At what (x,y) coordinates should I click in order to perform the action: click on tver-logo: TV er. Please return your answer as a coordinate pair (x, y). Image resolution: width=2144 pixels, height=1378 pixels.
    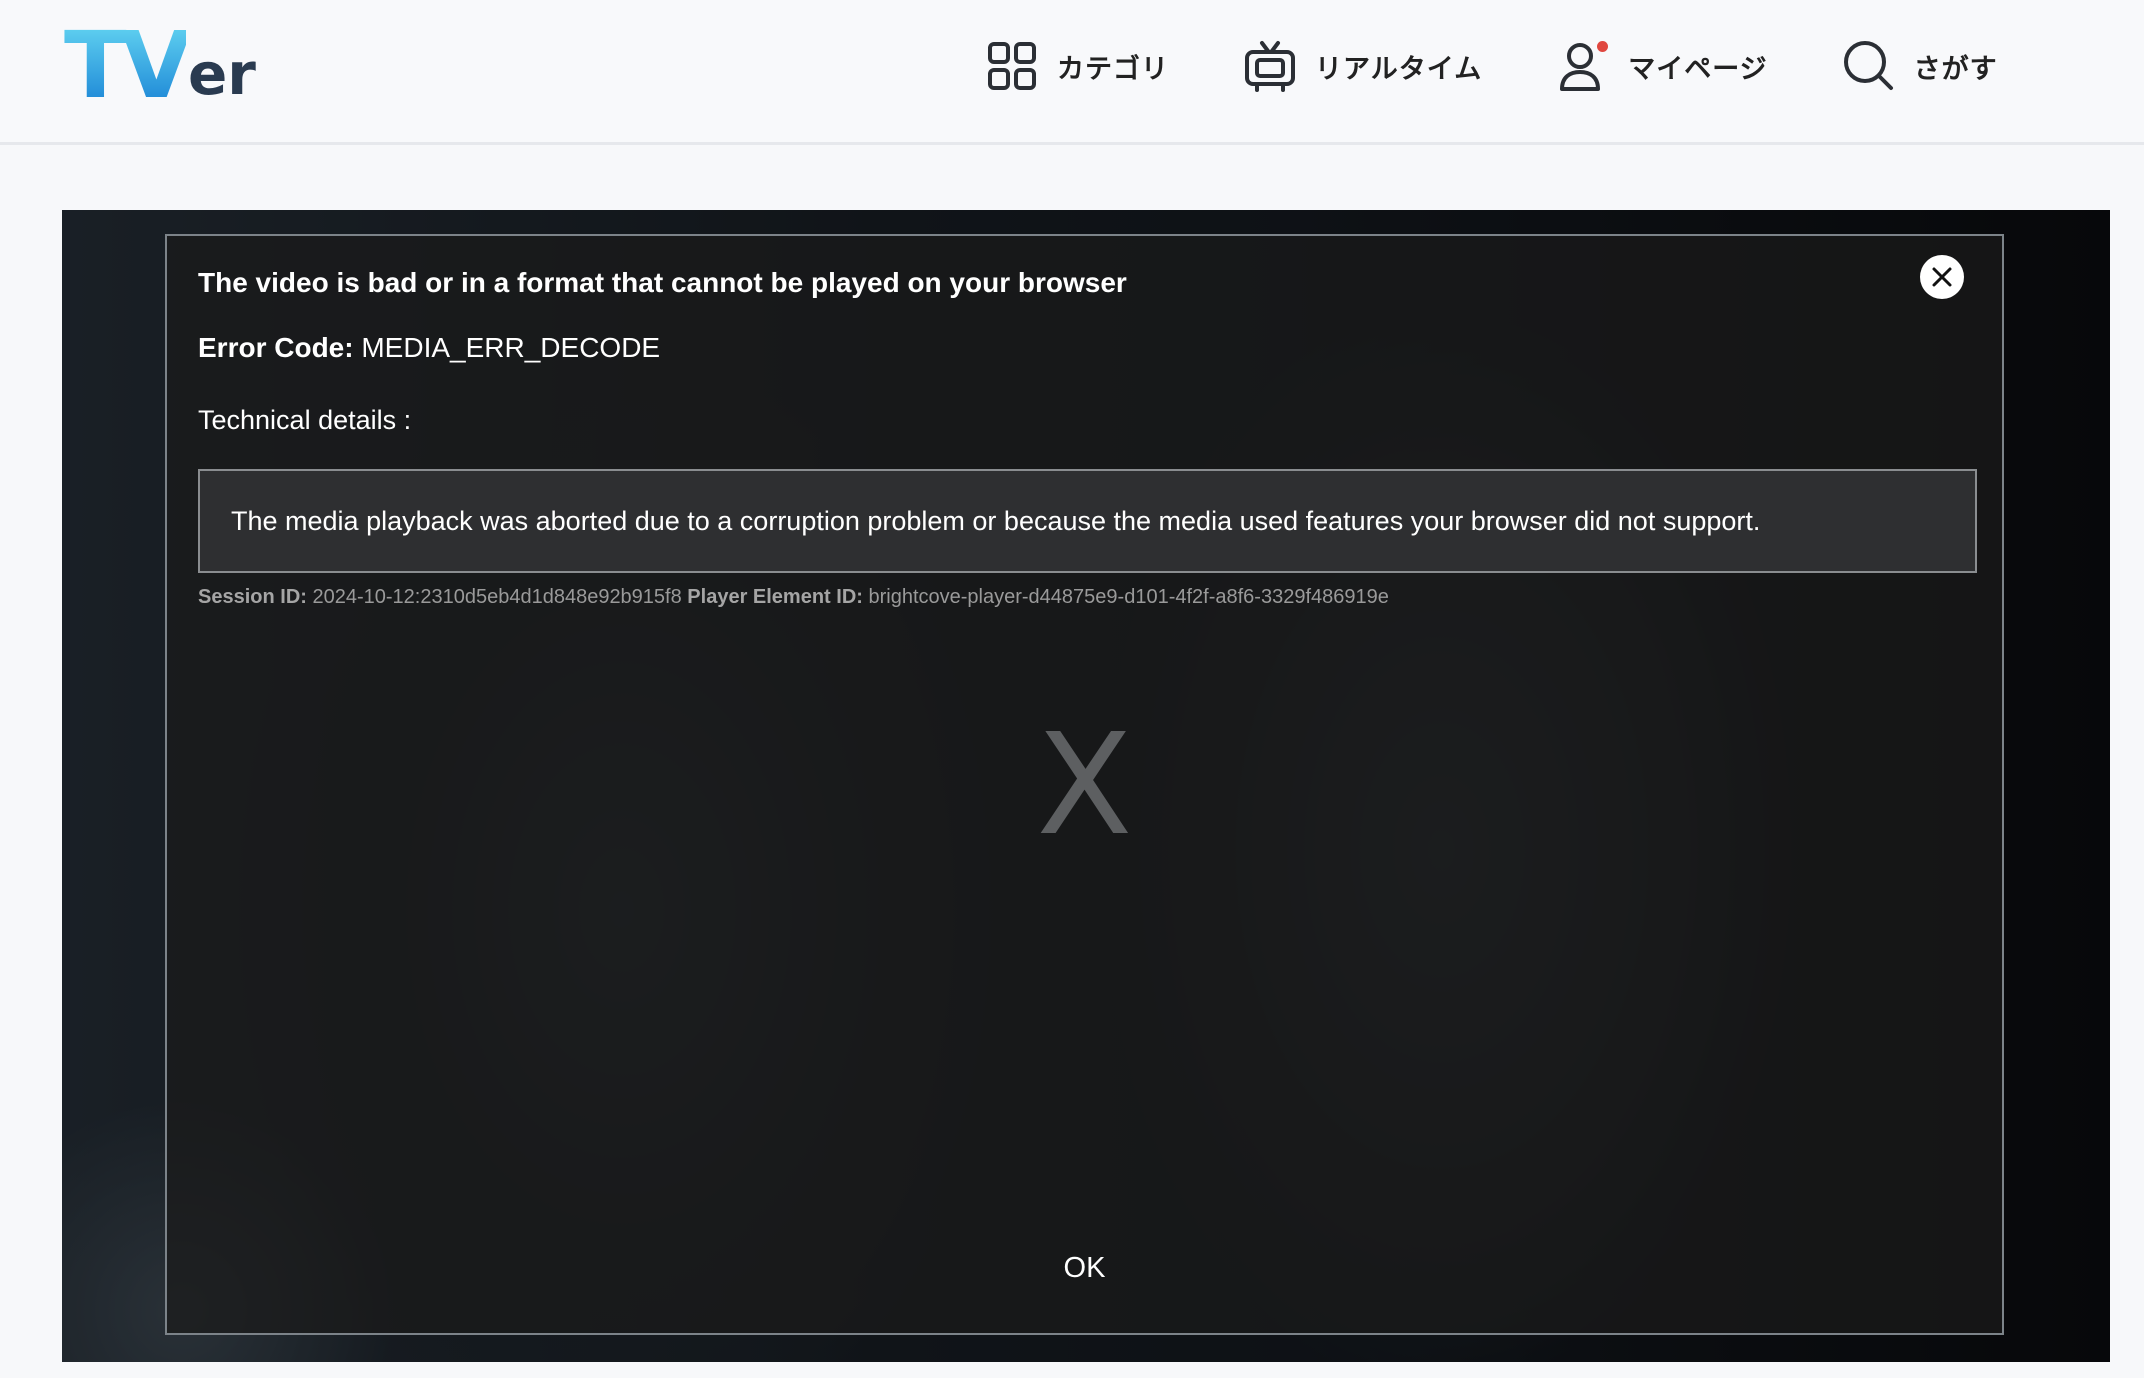
    Looking at the image, I should click on (160, 65).